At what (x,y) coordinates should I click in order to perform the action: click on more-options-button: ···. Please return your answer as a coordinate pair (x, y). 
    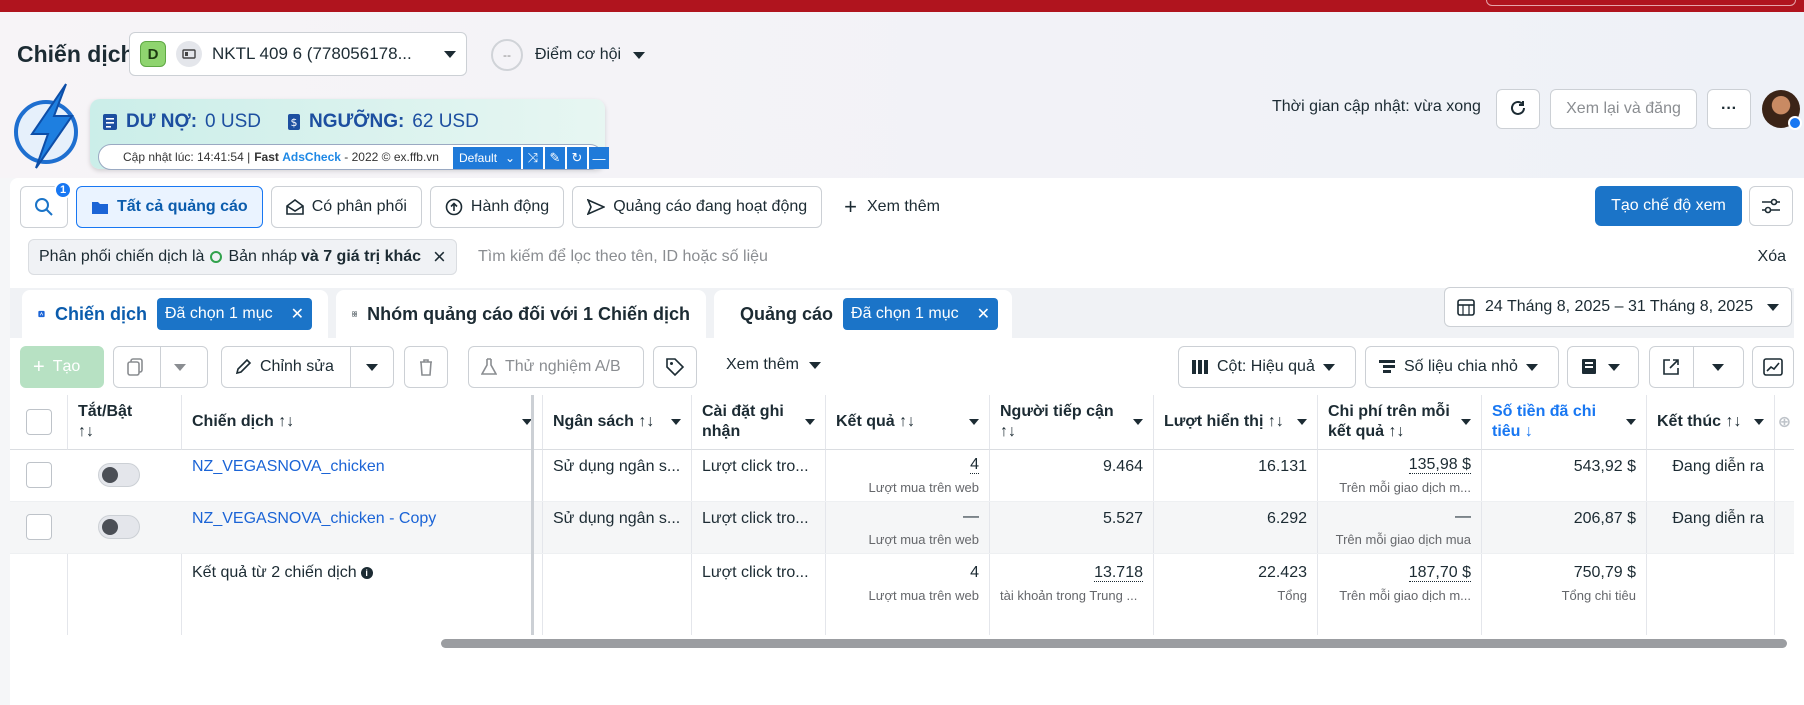
    Looking at the image, I should click on (1729, 109).